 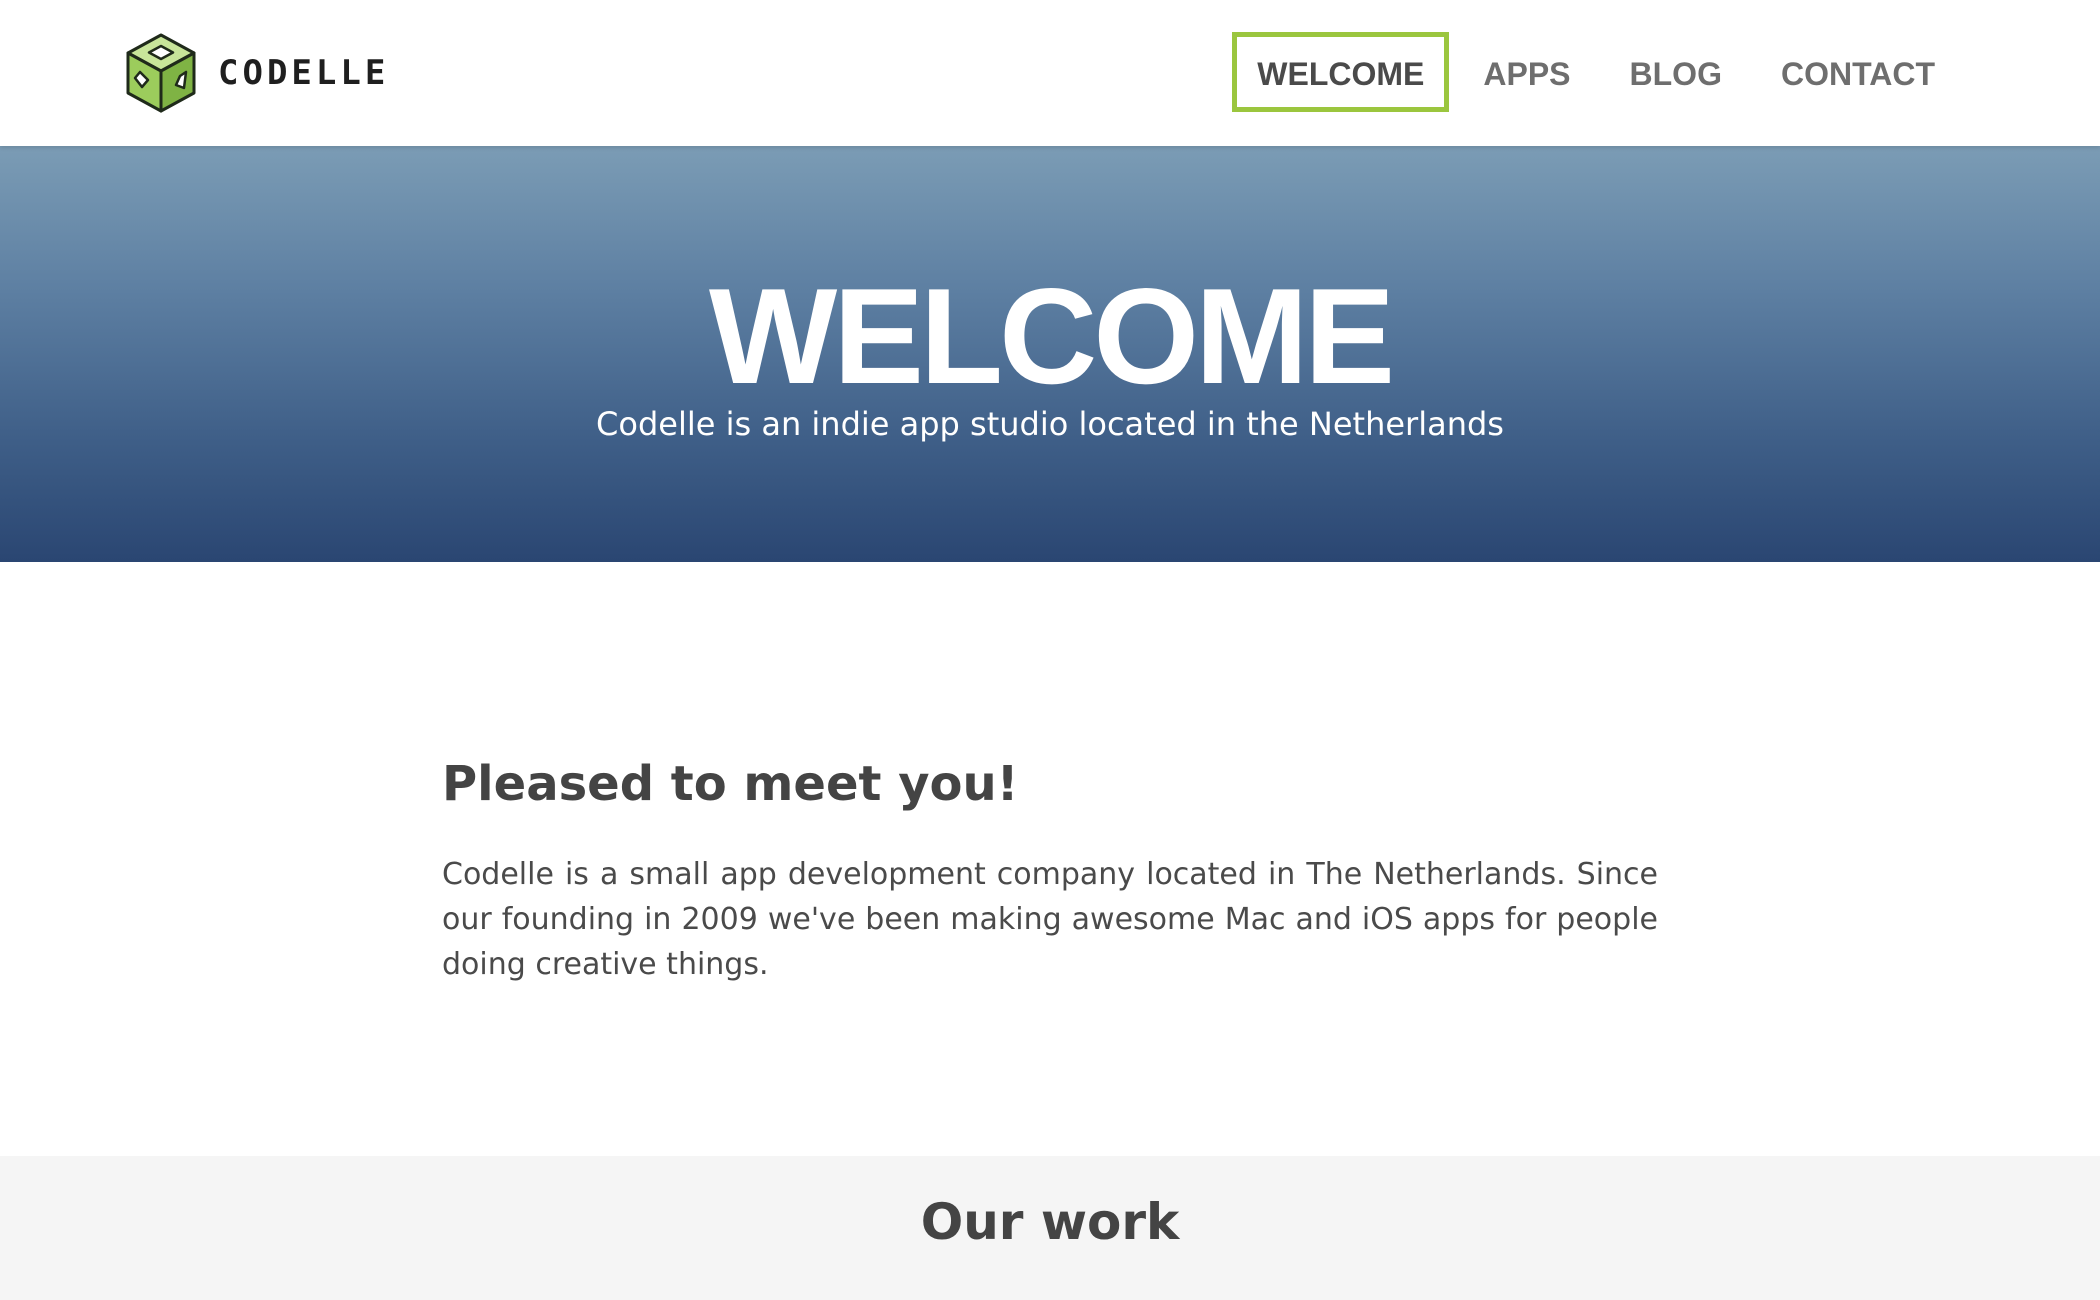 What do you see at coordinates (161, 73) in the screenshot?
I see `cube-logo-icon` at bounding box center [161, 73].